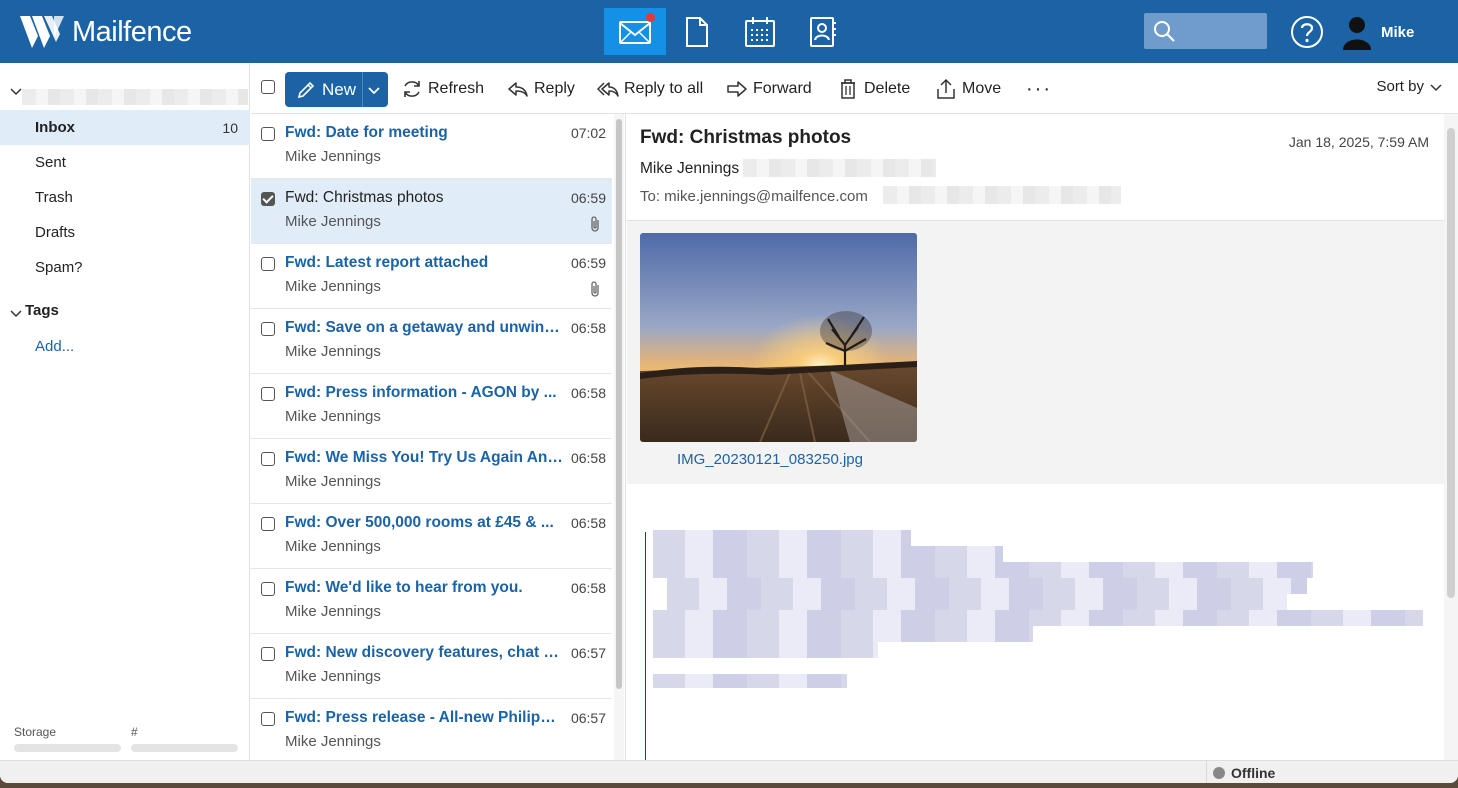 This screenshot has height=788, width=1458. What do you see at coordinates (664, 88) in the screenshot?
I see `reply-all-label: Reply to all` at bounding box center [664, 88].